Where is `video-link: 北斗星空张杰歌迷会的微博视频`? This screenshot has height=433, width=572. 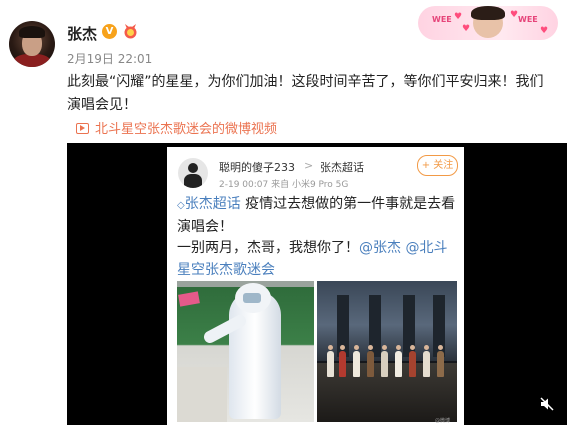
video-link: 北斗星空张杰歌迷会的微博视频 is located at coordinates (176, 127).